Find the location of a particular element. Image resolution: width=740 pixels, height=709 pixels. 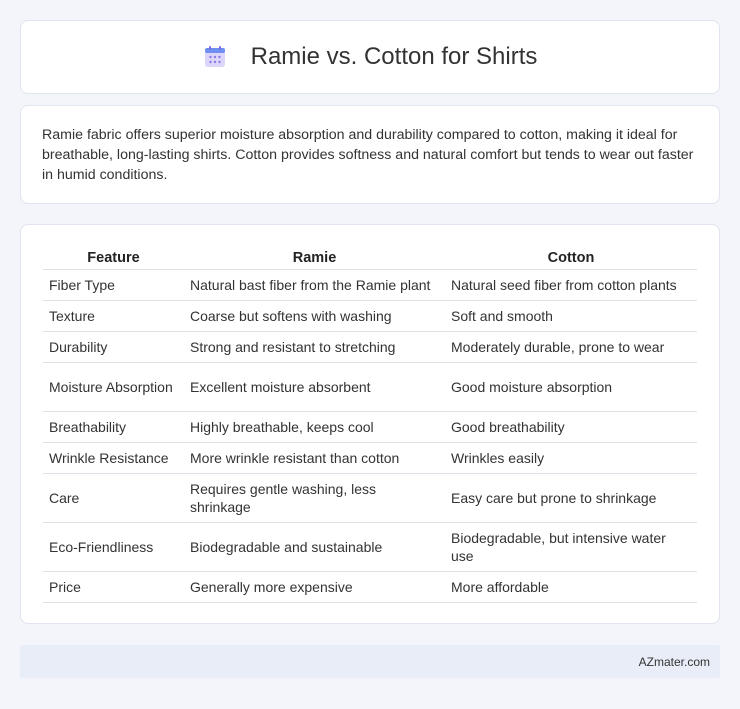

feature-cell: Care is located at coordinates (113, 498).